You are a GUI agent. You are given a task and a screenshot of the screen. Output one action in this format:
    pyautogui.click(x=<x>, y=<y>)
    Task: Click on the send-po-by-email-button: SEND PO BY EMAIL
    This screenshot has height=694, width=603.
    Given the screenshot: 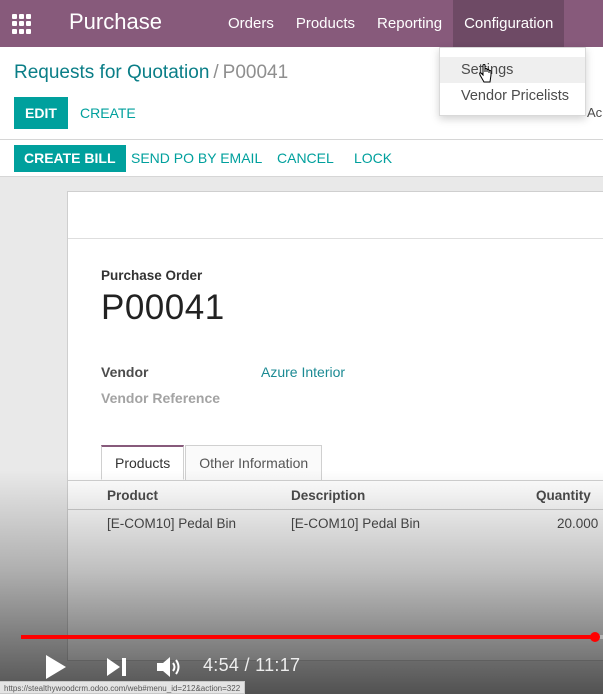 What is the action you would take?
    pyautogui.click(x=196, y=158)
    